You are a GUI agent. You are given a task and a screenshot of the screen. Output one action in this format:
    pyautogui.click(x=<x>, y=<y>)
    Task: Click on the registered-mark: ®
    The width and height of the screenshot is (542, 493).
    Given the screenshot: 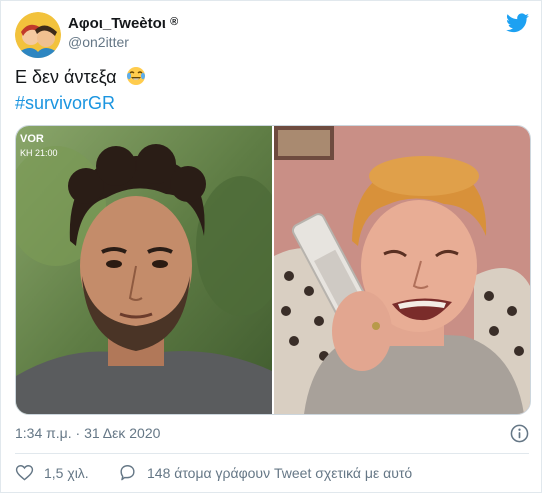 What is the action you would take?
    pyautogui.click(x=174, y=22)
    